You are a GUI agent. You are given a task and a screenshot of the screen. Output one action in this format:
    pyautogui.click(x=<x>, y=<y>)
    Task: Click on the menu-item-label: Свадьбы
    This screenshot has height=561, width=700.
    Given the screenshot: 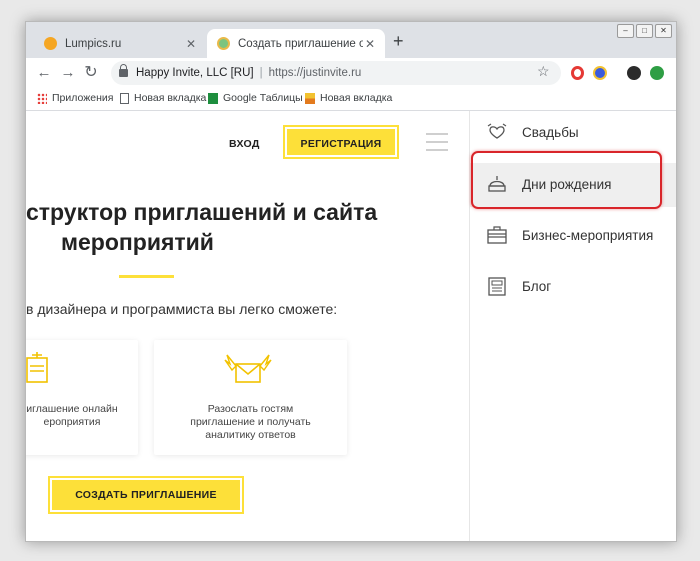 What is the action you would take?
    pyautogui.click(x=550, y=132)
    